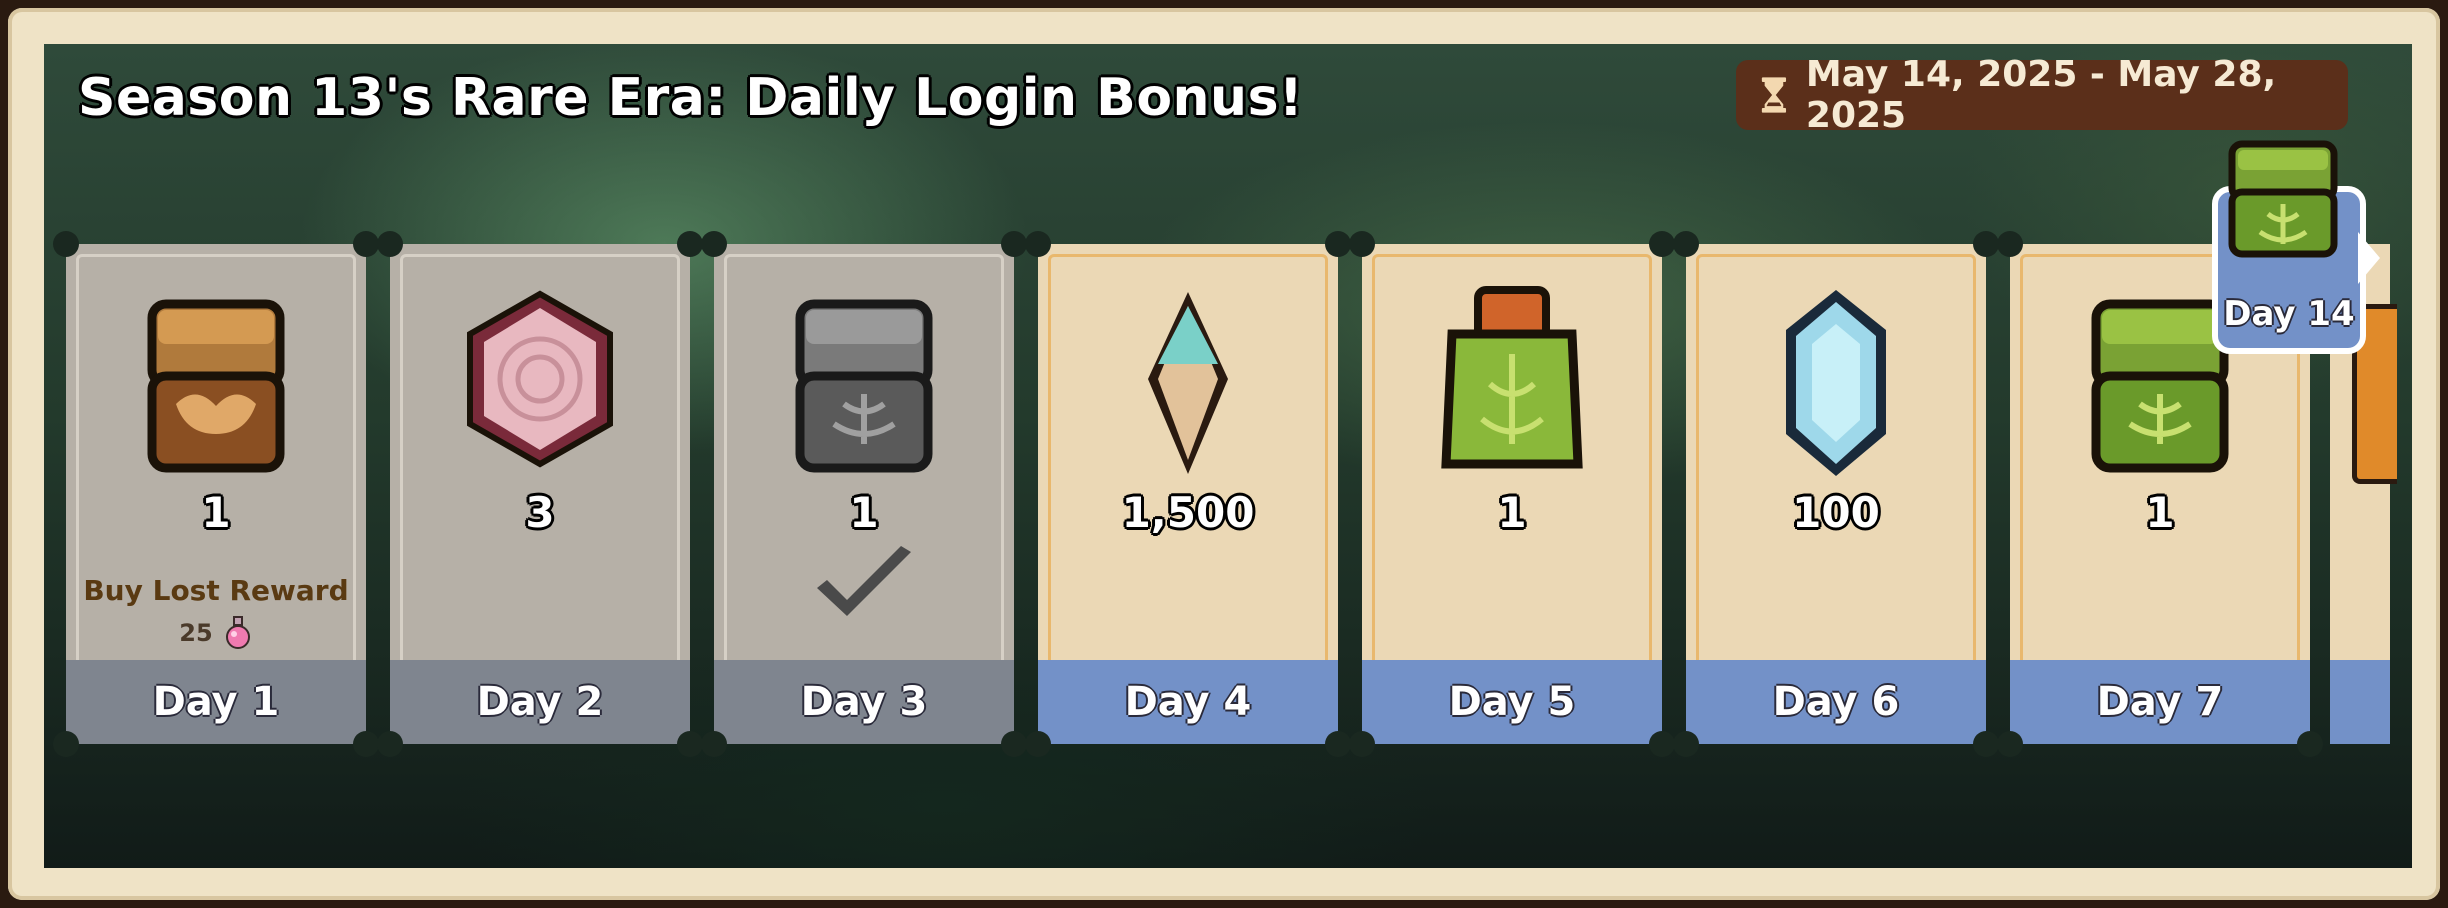 This screenshot has width=2448, height=908. I want to click on day-label: Day 7, so click(2160, 702).